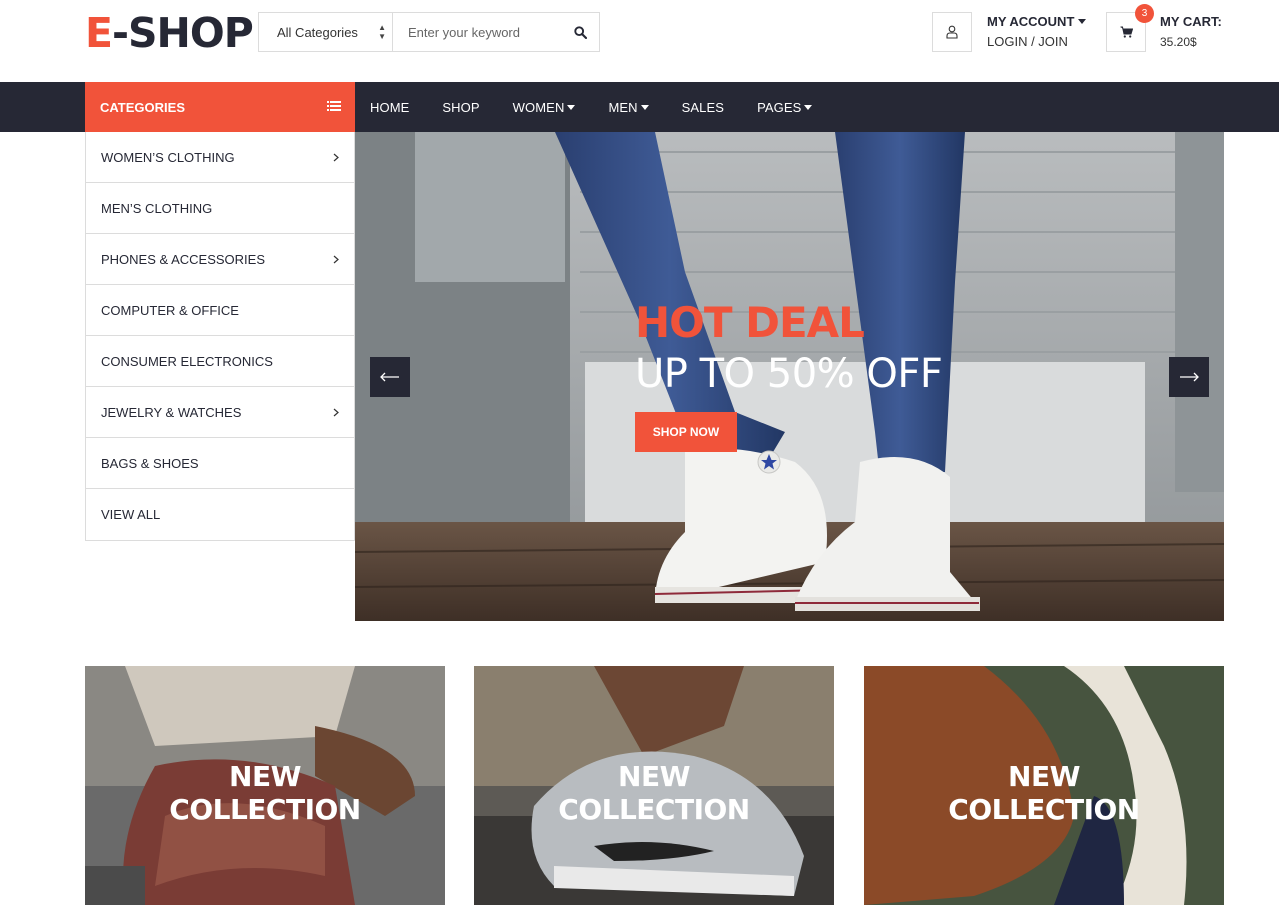 The height and width of the screenshot is (905, 1279). I want to click on logo: E-SHOP, so click(169, 33).